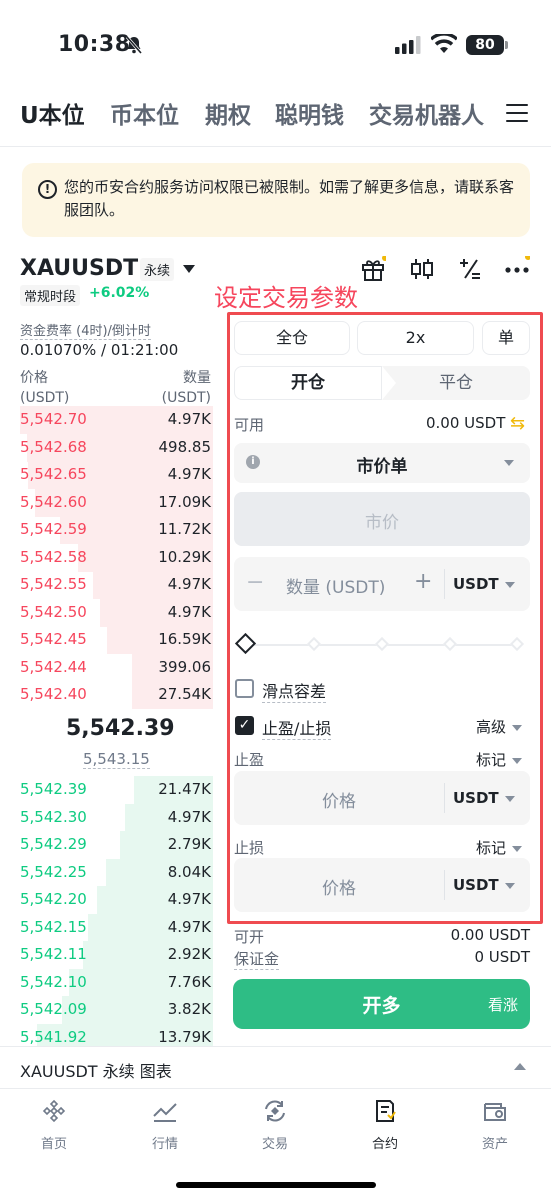 The height and width of the screenshot is (1200, 551). I want to click on open-long-button: 开多 看涨, so click(381, 1004).